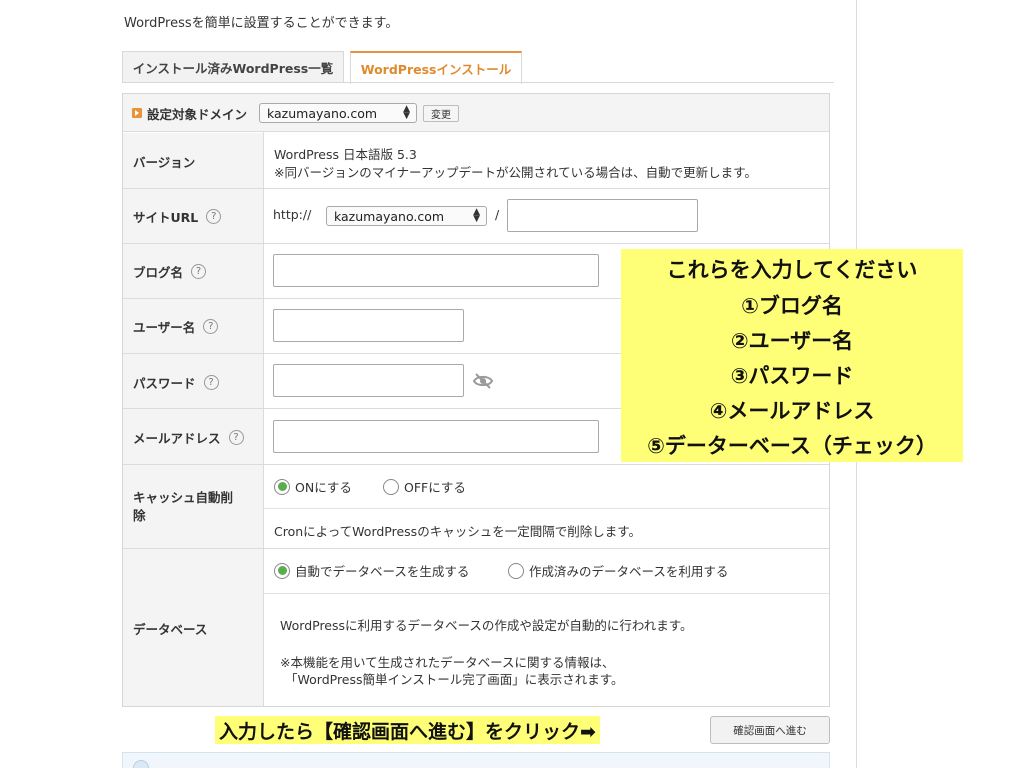  What do you see at coordinates (368, 380) in the screenshot?
I see `password-input` at bounding box center [368, 380].